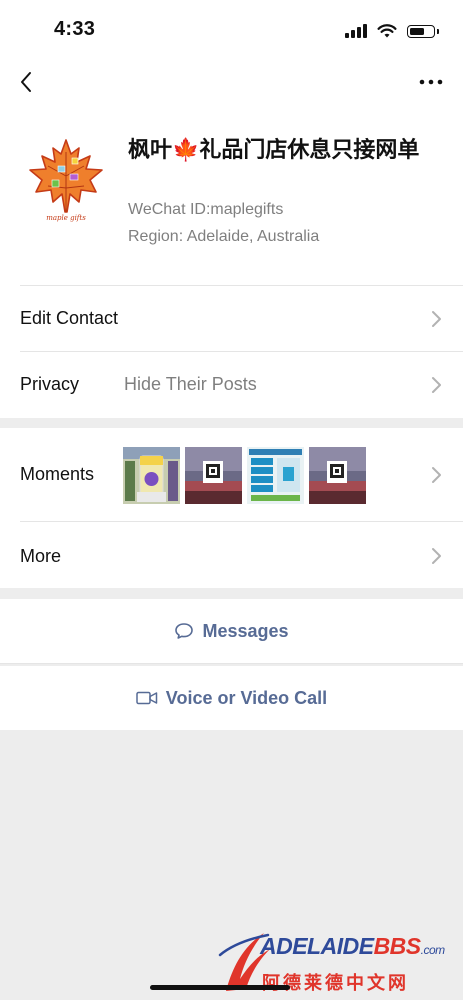  I want to click on privacy-row: Privacy Hide Their Posts, so click(231, 385).